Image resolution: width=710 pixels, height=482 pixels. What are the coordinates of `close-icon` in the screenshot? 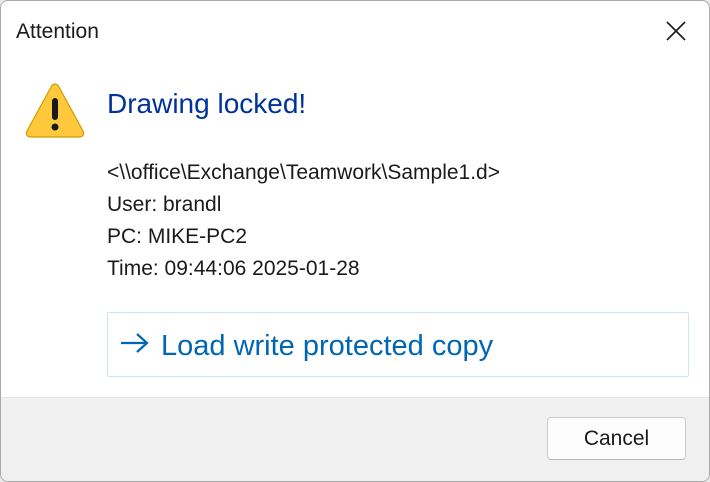 It's located at (676, 31).